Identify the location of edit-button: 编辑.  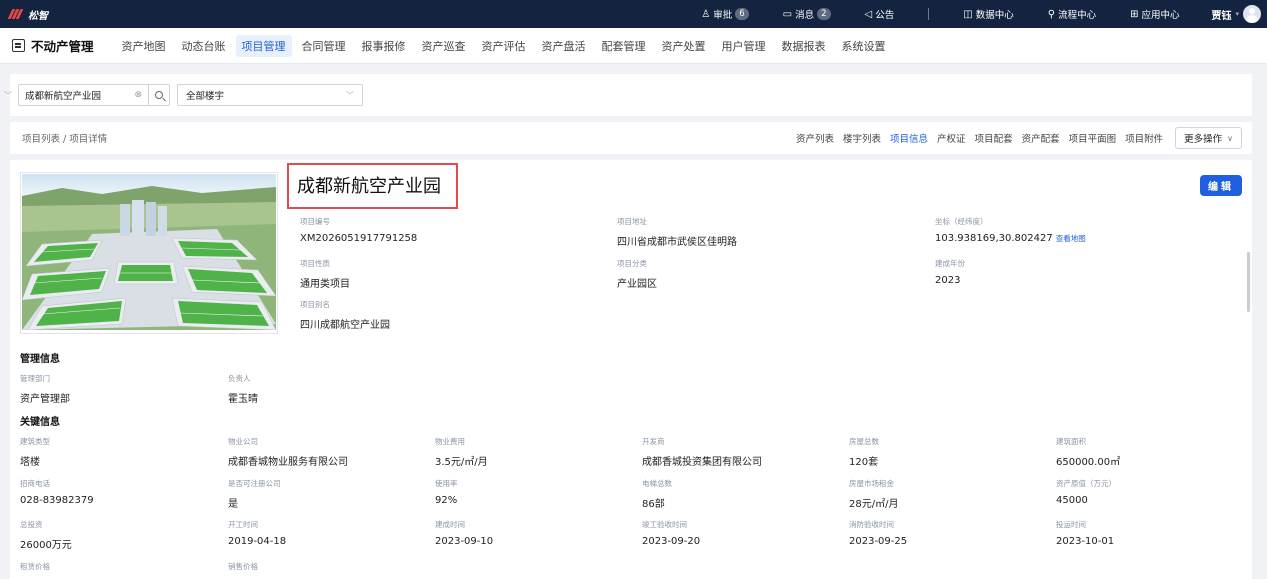
(1221, 185).